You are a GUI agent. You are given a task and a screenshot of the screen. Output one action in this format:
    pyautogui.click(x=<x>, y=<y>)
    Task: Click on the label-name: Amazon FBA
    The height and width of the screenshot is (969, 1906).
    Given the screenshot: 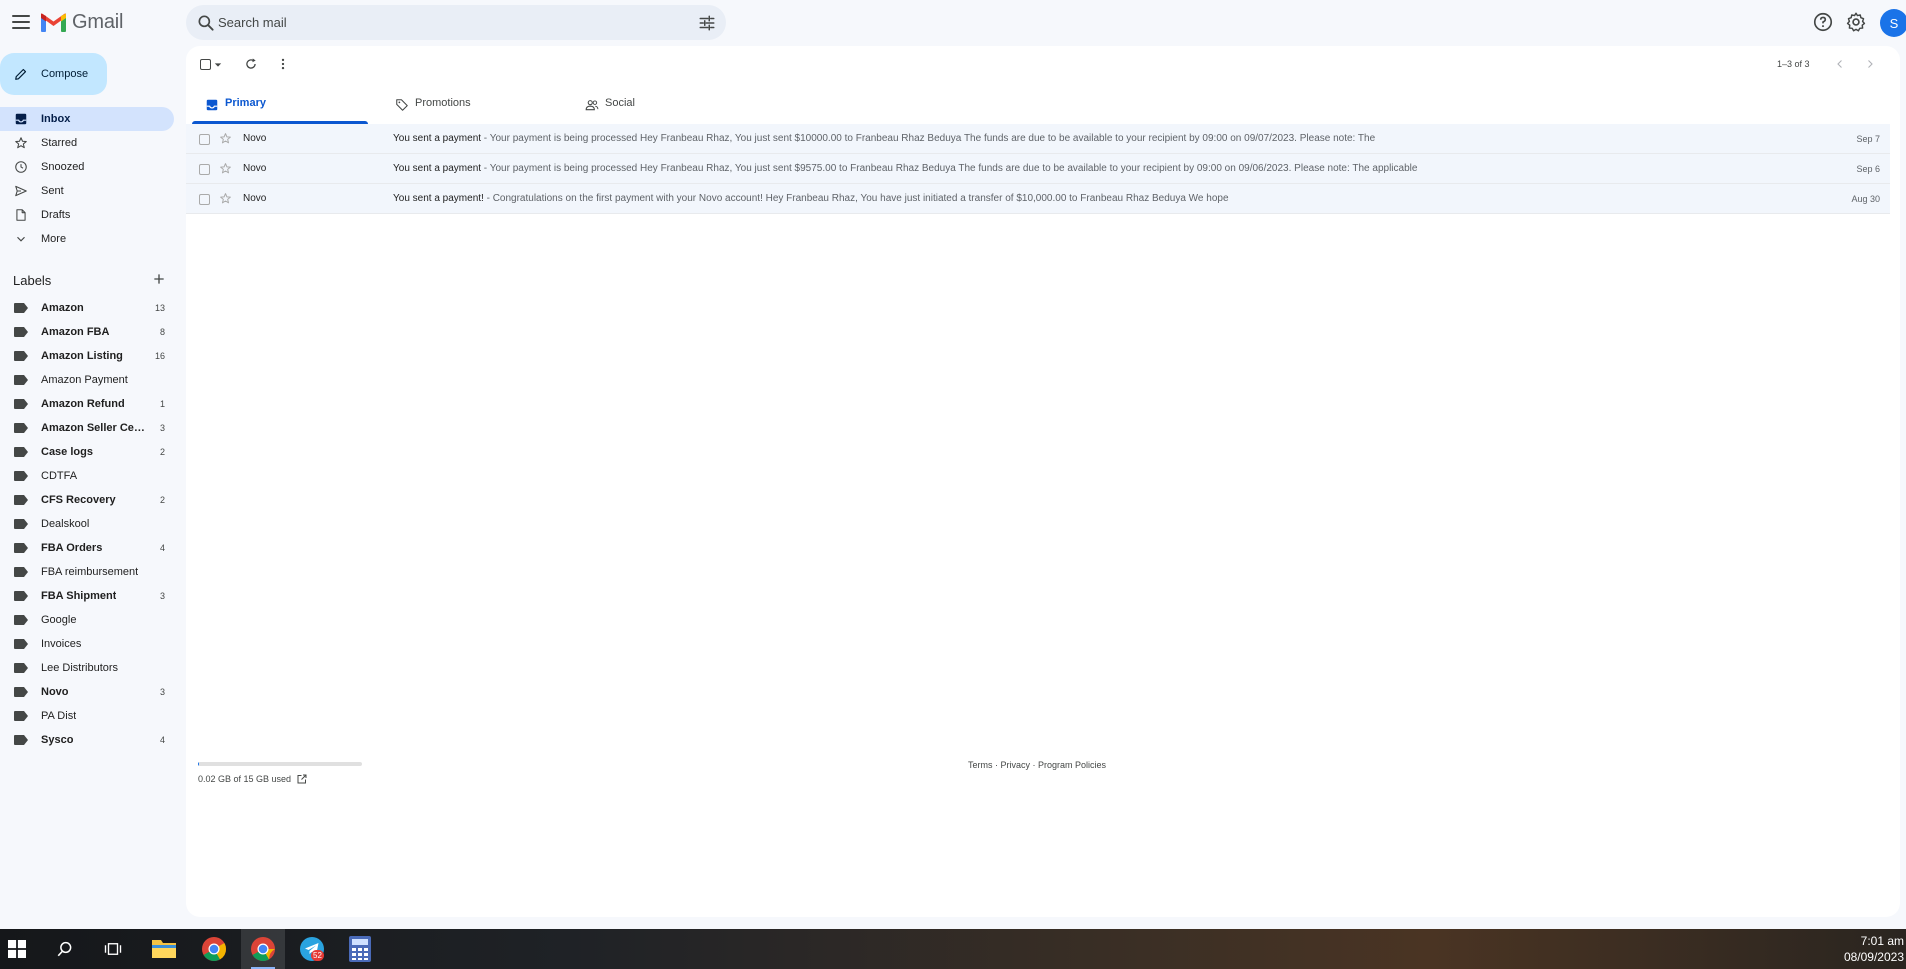 What is the action you would take?
    pyautogui.click(x=75, y=332)
    